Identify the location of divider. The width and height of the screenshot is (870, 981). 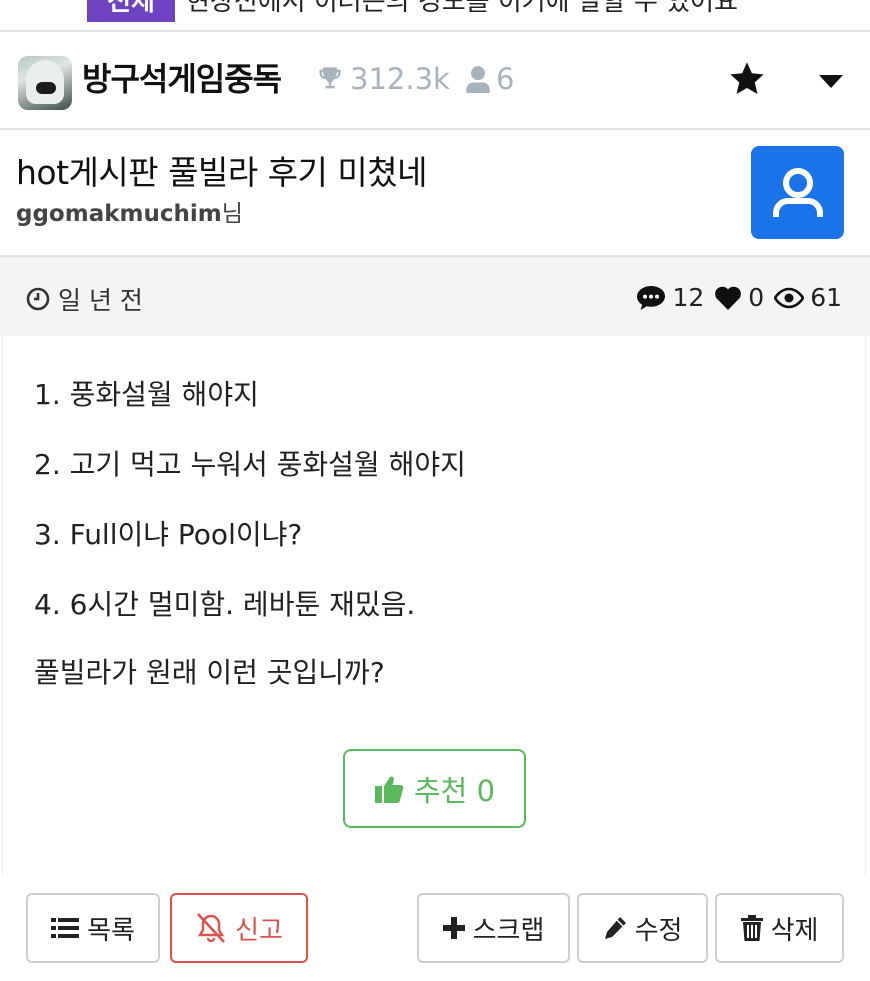
(435, 129).